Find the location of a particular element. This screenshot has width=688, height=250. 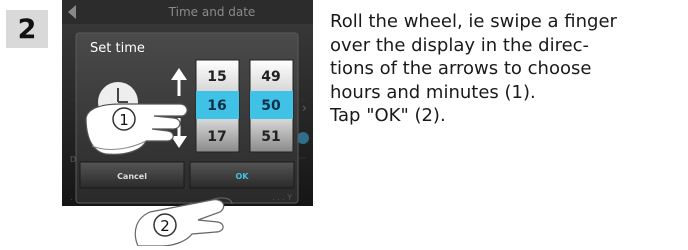

callout-1-label: 1 is located at coordinates (124, 120).